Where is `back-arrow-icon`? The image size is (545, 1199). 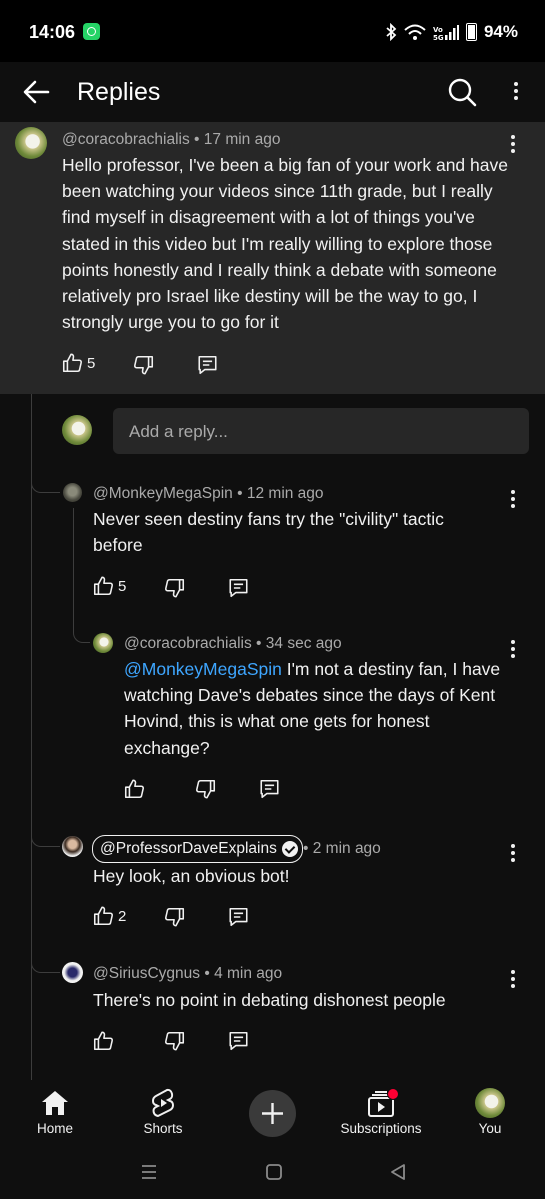 back-arrow-icon is located at coordinates (36, 92).